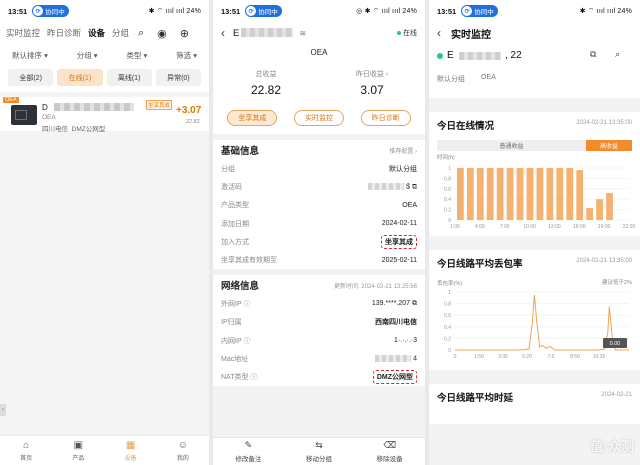 The height and width of the screenshot is (465, 640). What do you see at coordinates (162, 33) in the screenshot?
I see `eye-icon: ◉` at bounding box center [162, 33].